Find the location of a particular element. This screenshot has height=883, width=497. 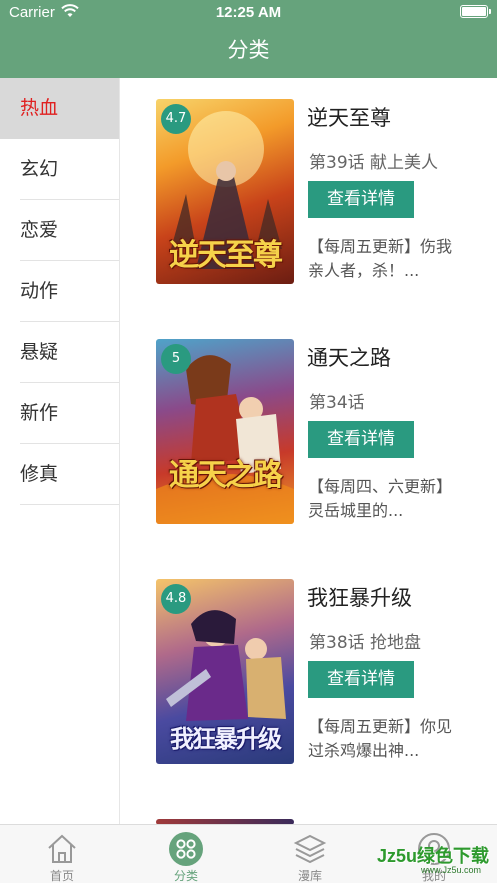

latest-episode: 第34话 is located at coordinates (337, 403).